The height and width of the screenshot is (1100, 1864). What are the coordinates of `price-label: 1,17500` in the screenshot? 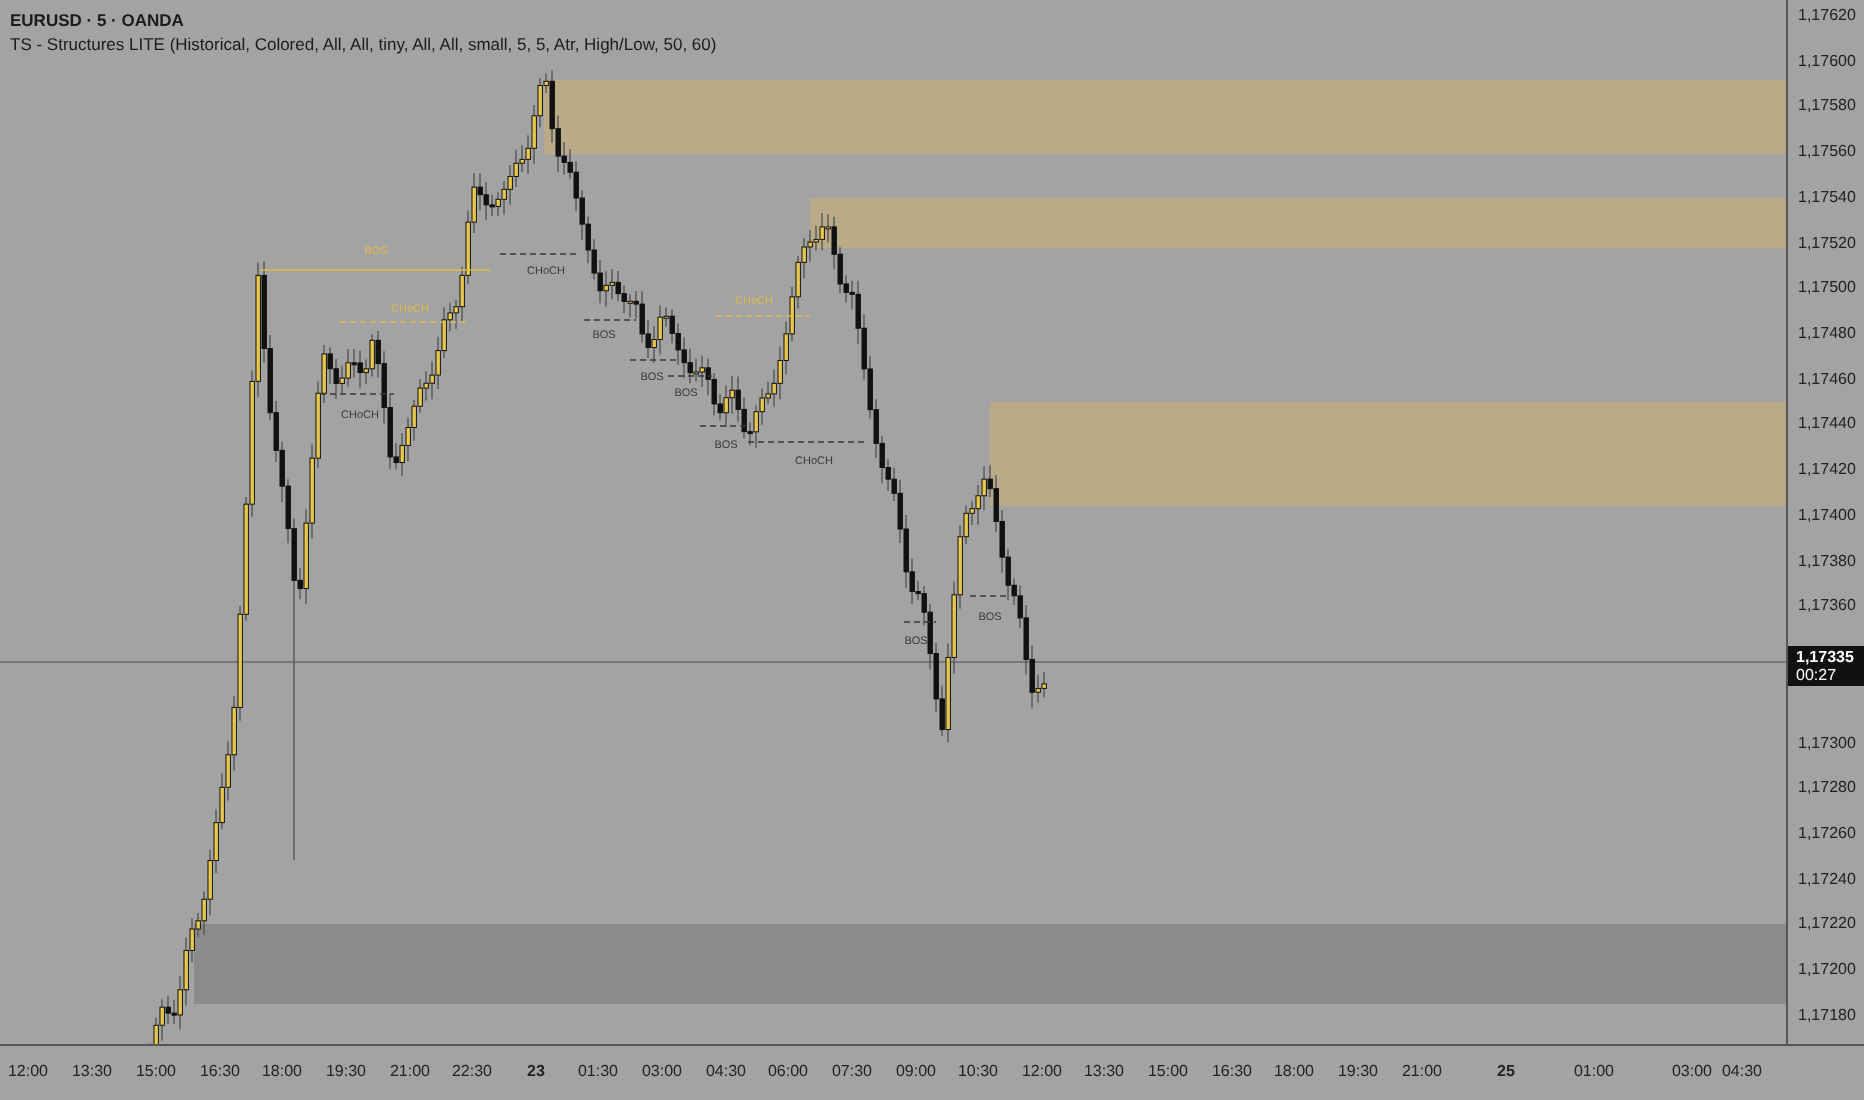 It's located at (1827, 287).